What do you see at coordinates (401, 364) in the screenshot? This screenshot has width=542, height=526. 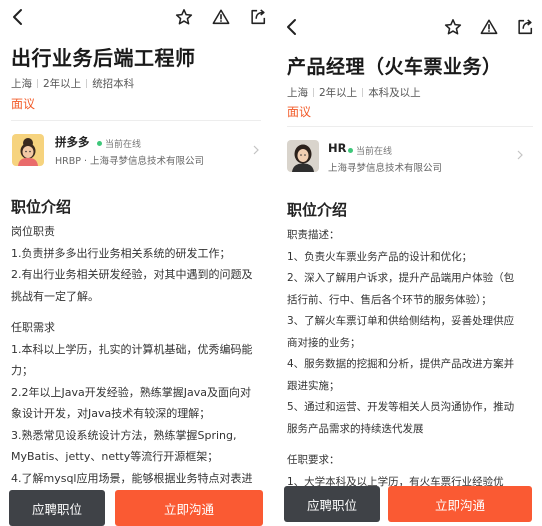 I see `description-line: 4、服务数据的挖掘和分析，提供产品改进方案并` at bounding box center [401, 364].